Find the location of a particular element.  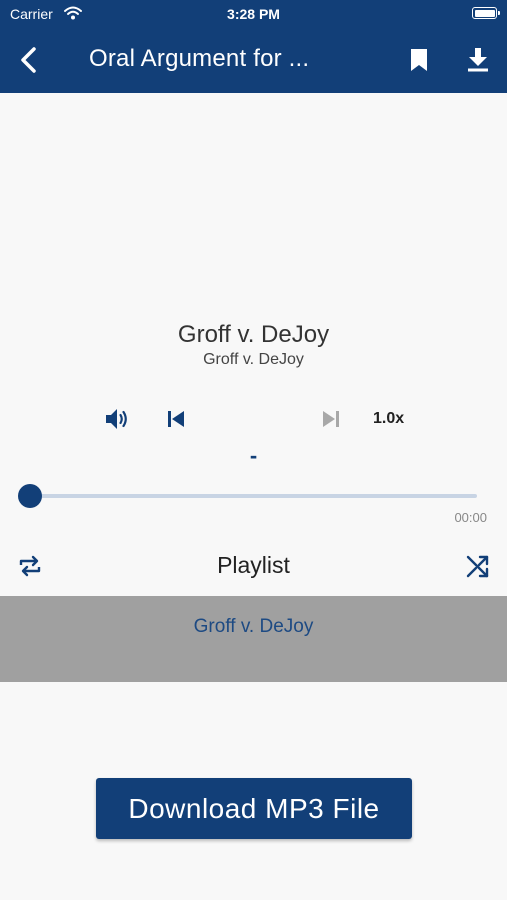

playlist-heading: Playlist is located at coordinates (253, 565).